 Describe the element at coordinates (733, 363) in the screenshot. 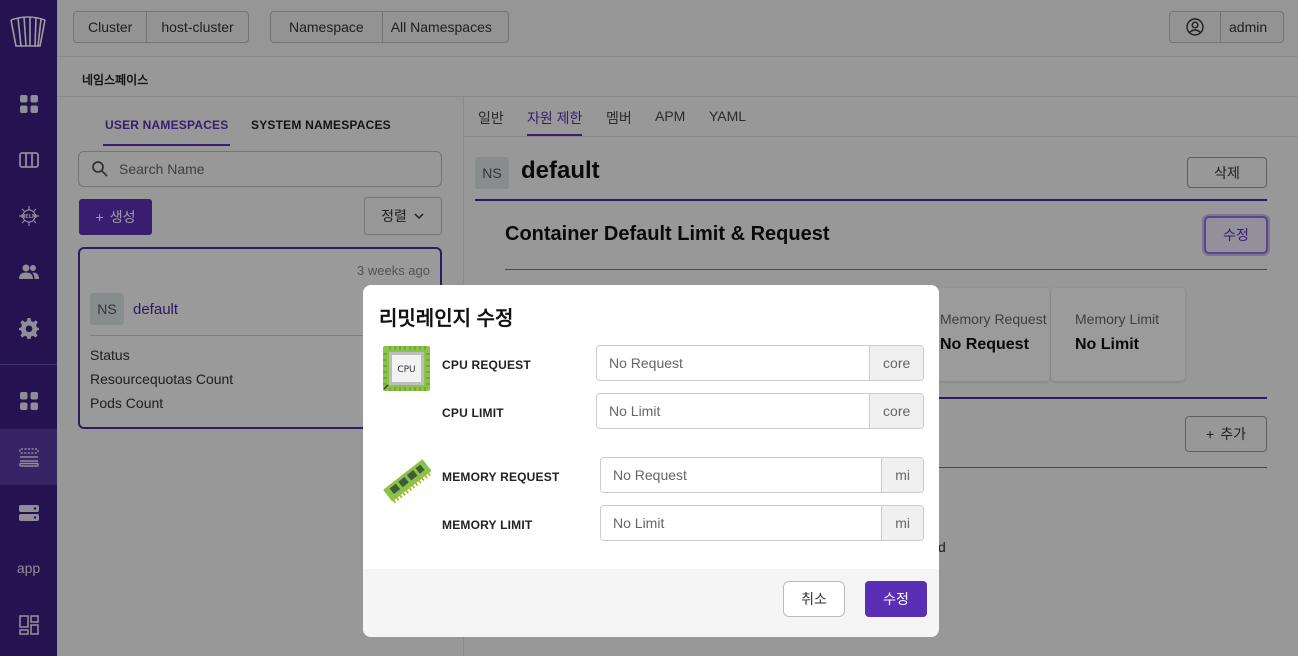

I see `cpu-request-input` at that location.